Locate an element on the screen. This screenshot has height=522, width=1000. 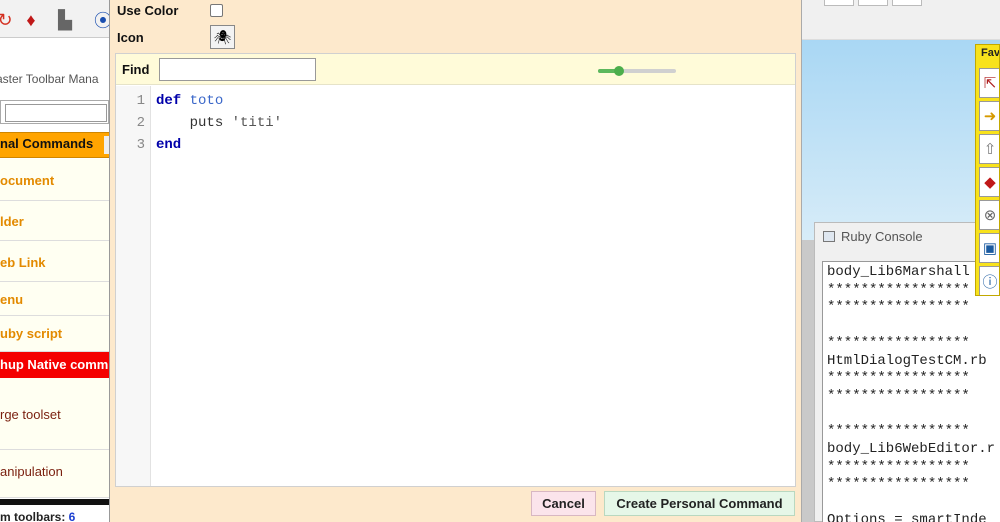
ruby-cube-icon: ◆ is located at coordinates (989, 182).